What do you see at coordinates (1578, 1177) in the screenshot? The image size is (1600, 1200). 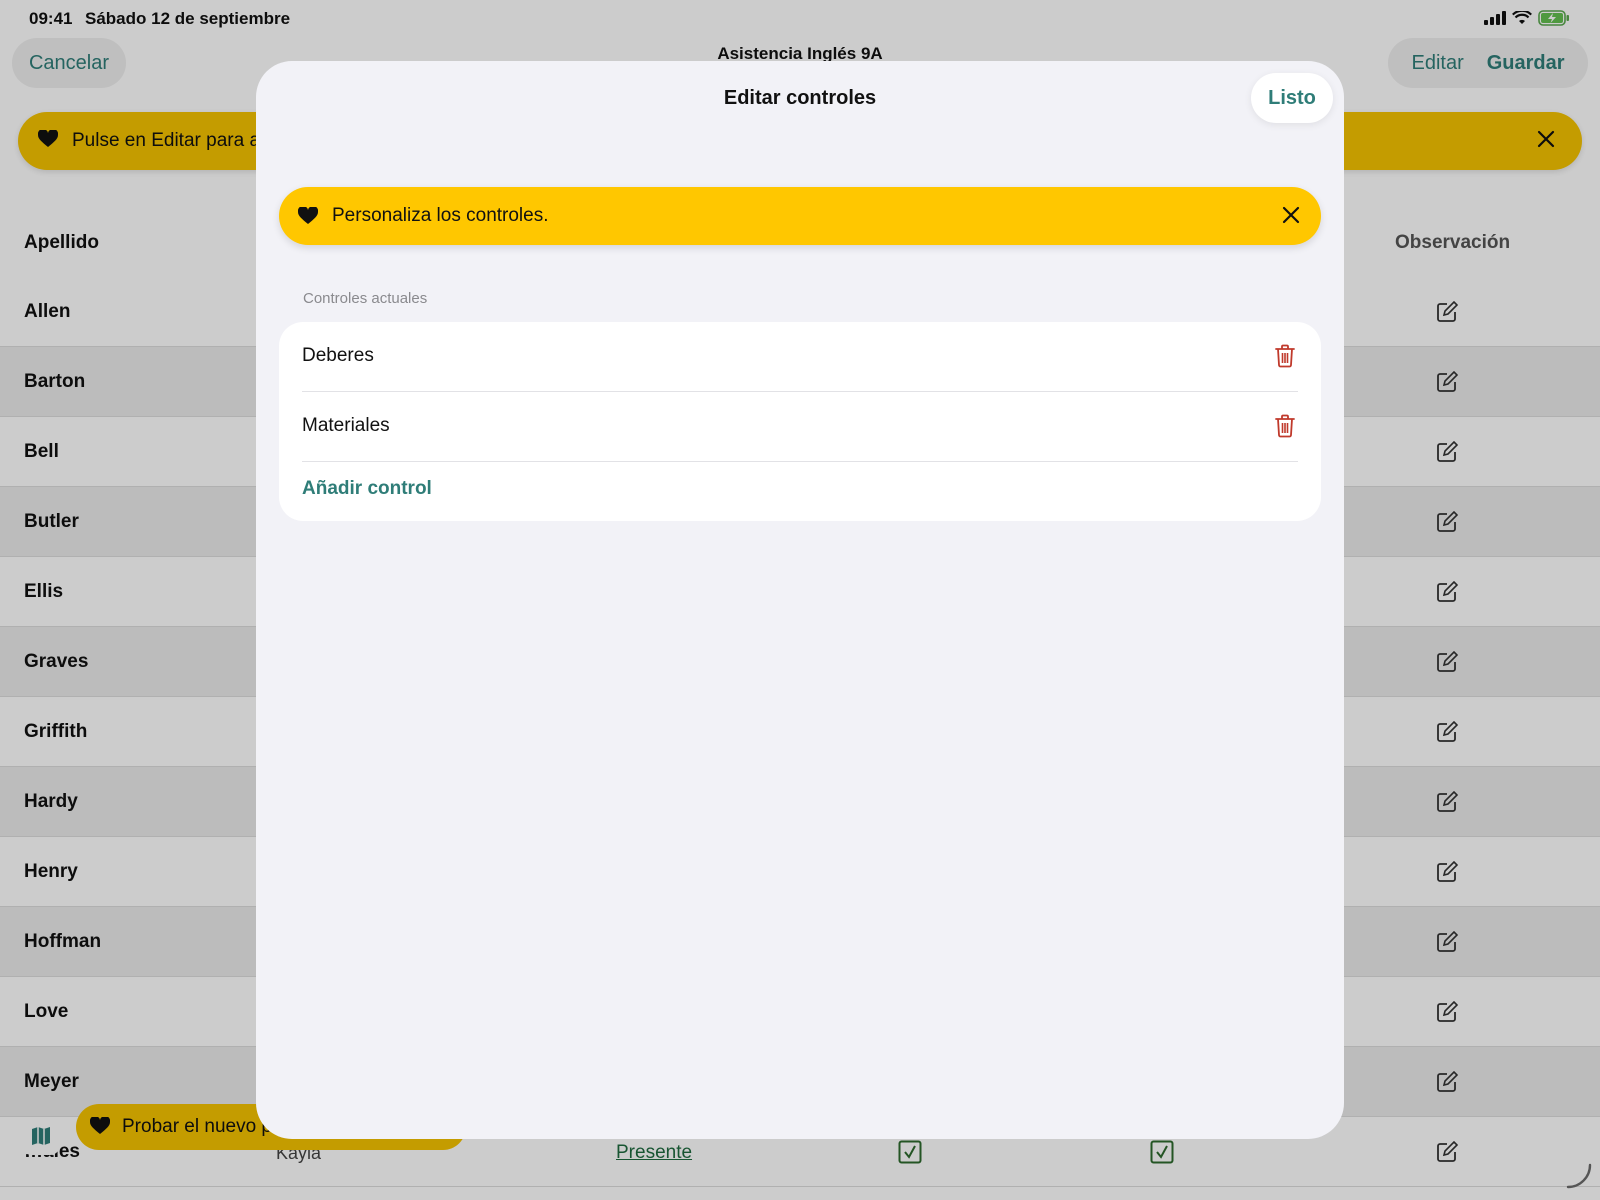 I see `resize-handle-icon` at bounding box center [1578, 1177].